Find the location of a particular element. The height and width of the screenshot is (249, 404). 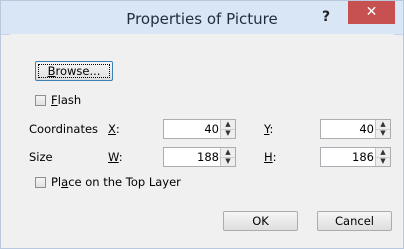

flash-label: Flash is located at coordinates (66, 100).